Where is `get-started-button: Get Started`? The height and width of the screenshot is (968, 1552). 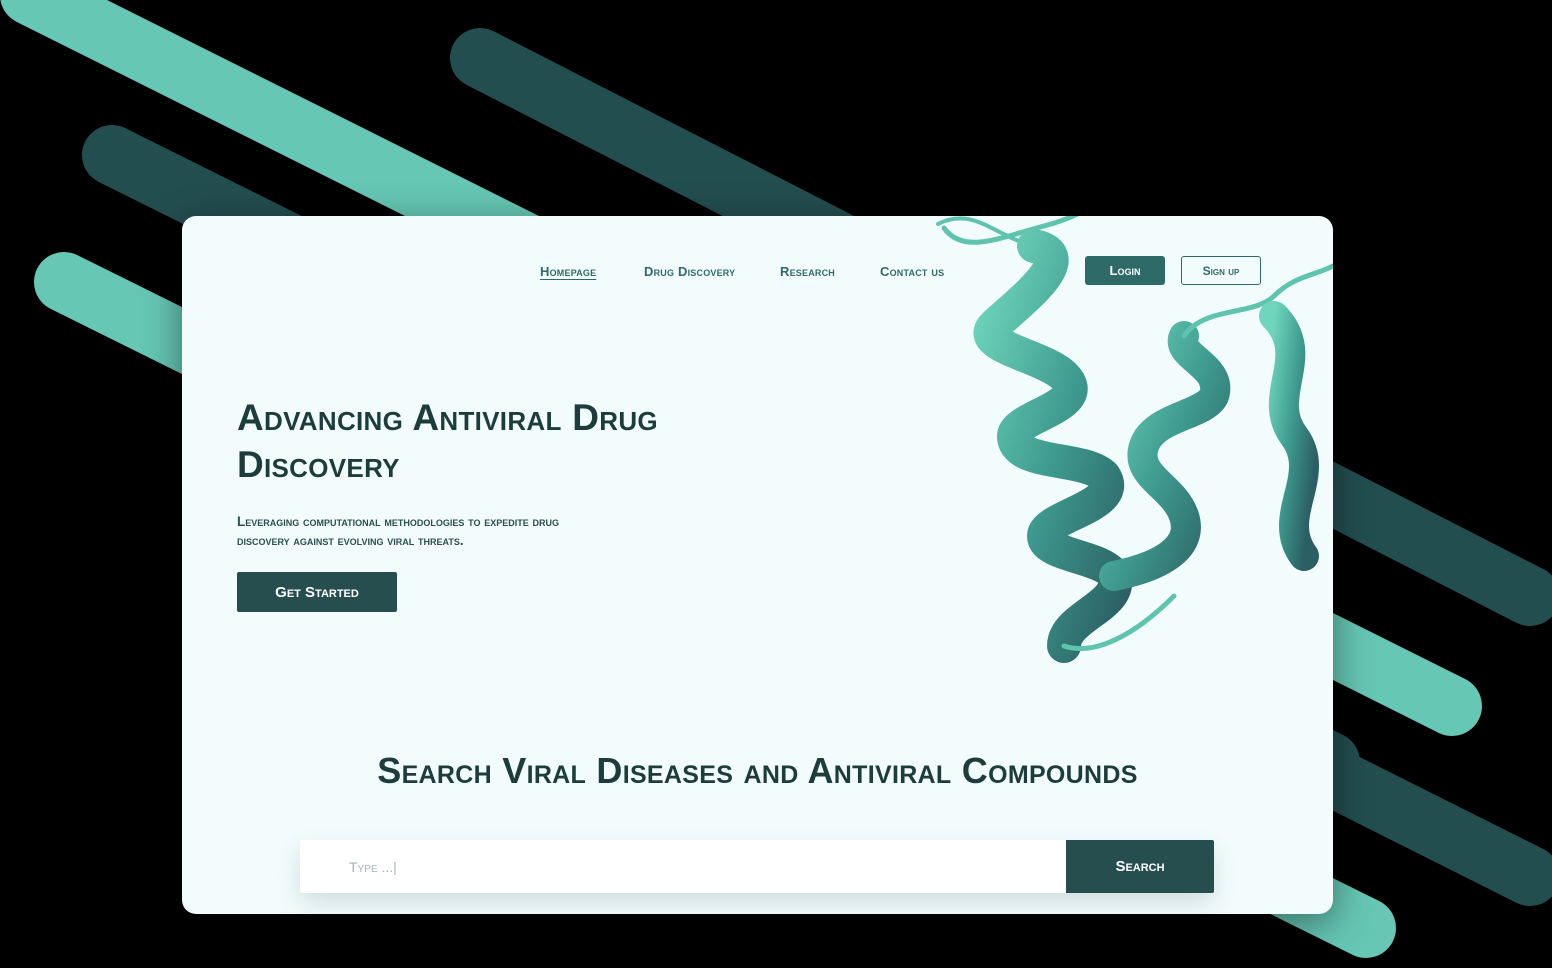 get-started-button: Get Started is located at coordinates (317, 592).